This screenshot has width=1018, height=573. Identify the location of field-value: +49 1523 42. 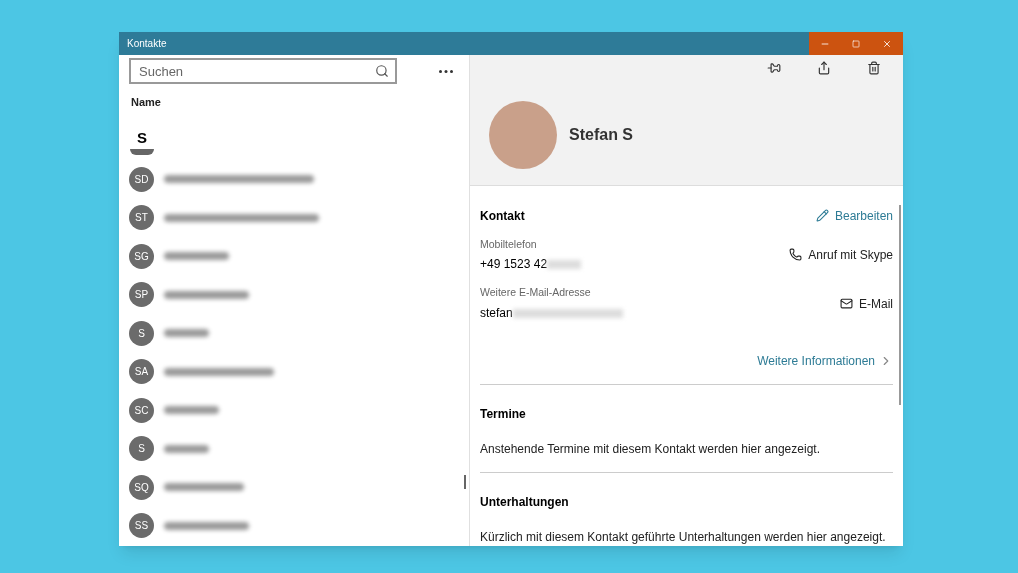
(514, 265).